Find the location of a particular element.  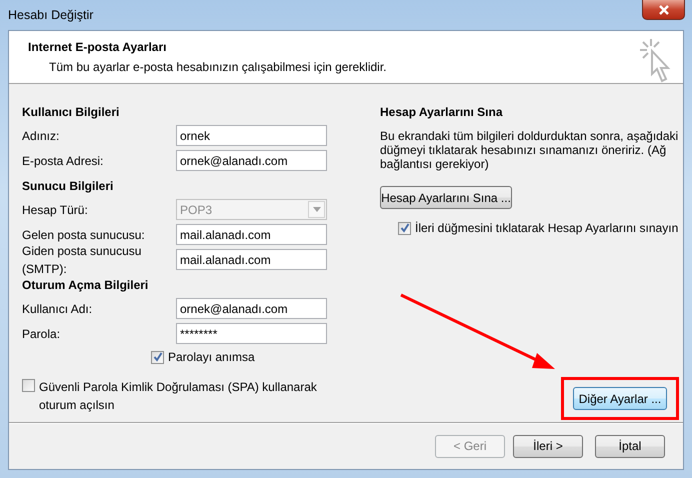

field-label: Hesap Türü: is located at coordinates (55, 210).